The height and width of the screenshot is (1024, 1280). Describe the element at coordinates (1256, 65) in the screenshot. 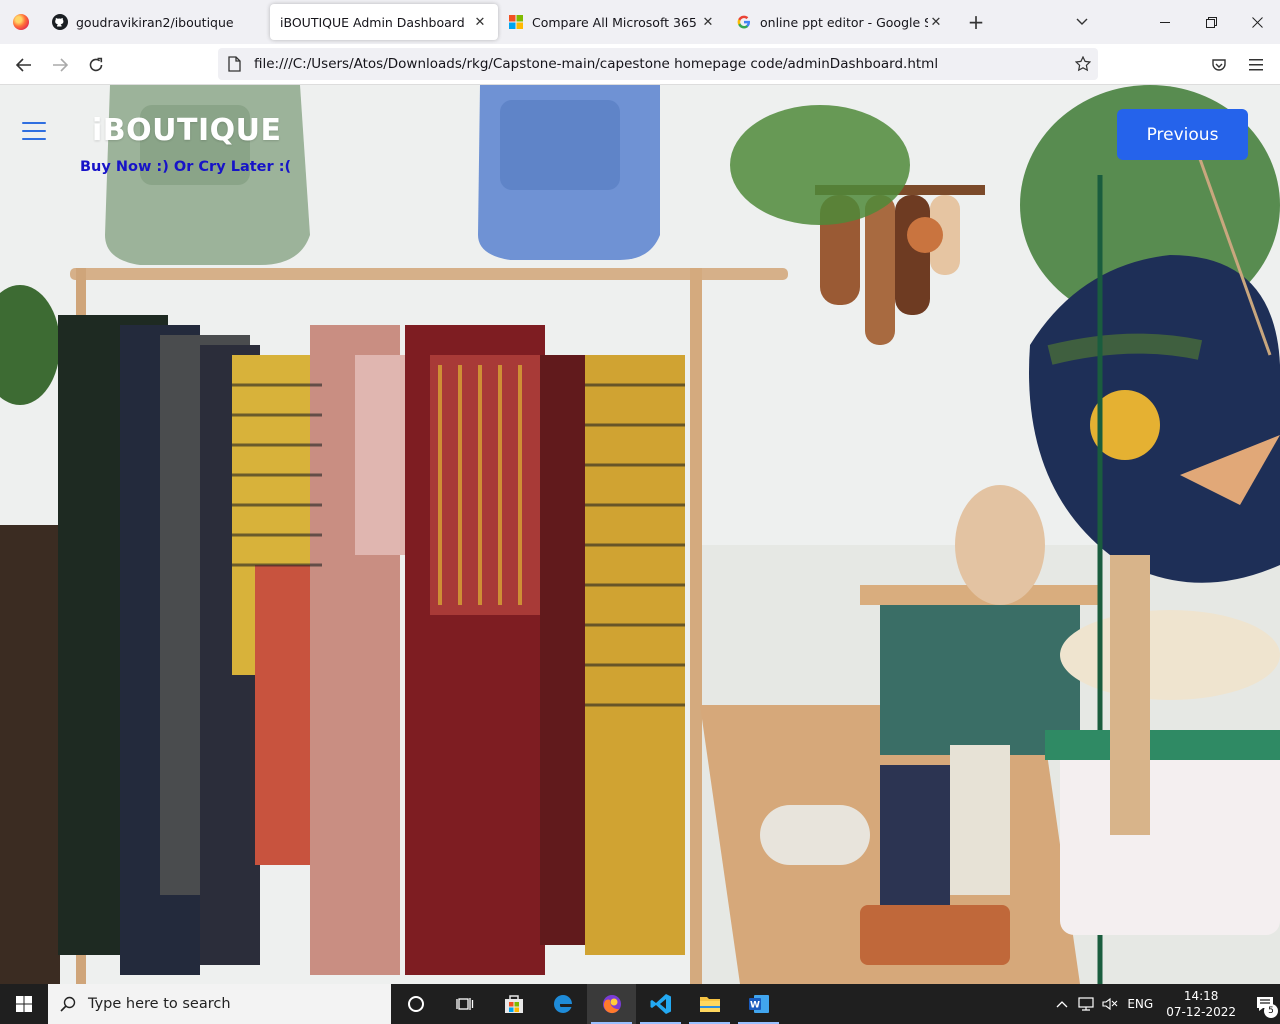

I see `app-menu-icon` at that location.